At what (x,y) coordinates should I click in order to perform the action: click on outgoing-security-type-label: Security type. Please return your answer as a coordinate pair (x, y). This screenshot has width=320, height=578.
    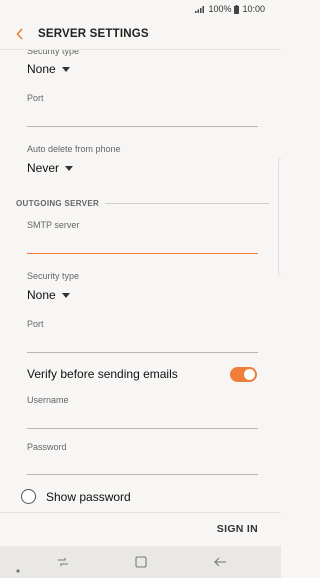
    Looking at the image, I should click on (53, 276).